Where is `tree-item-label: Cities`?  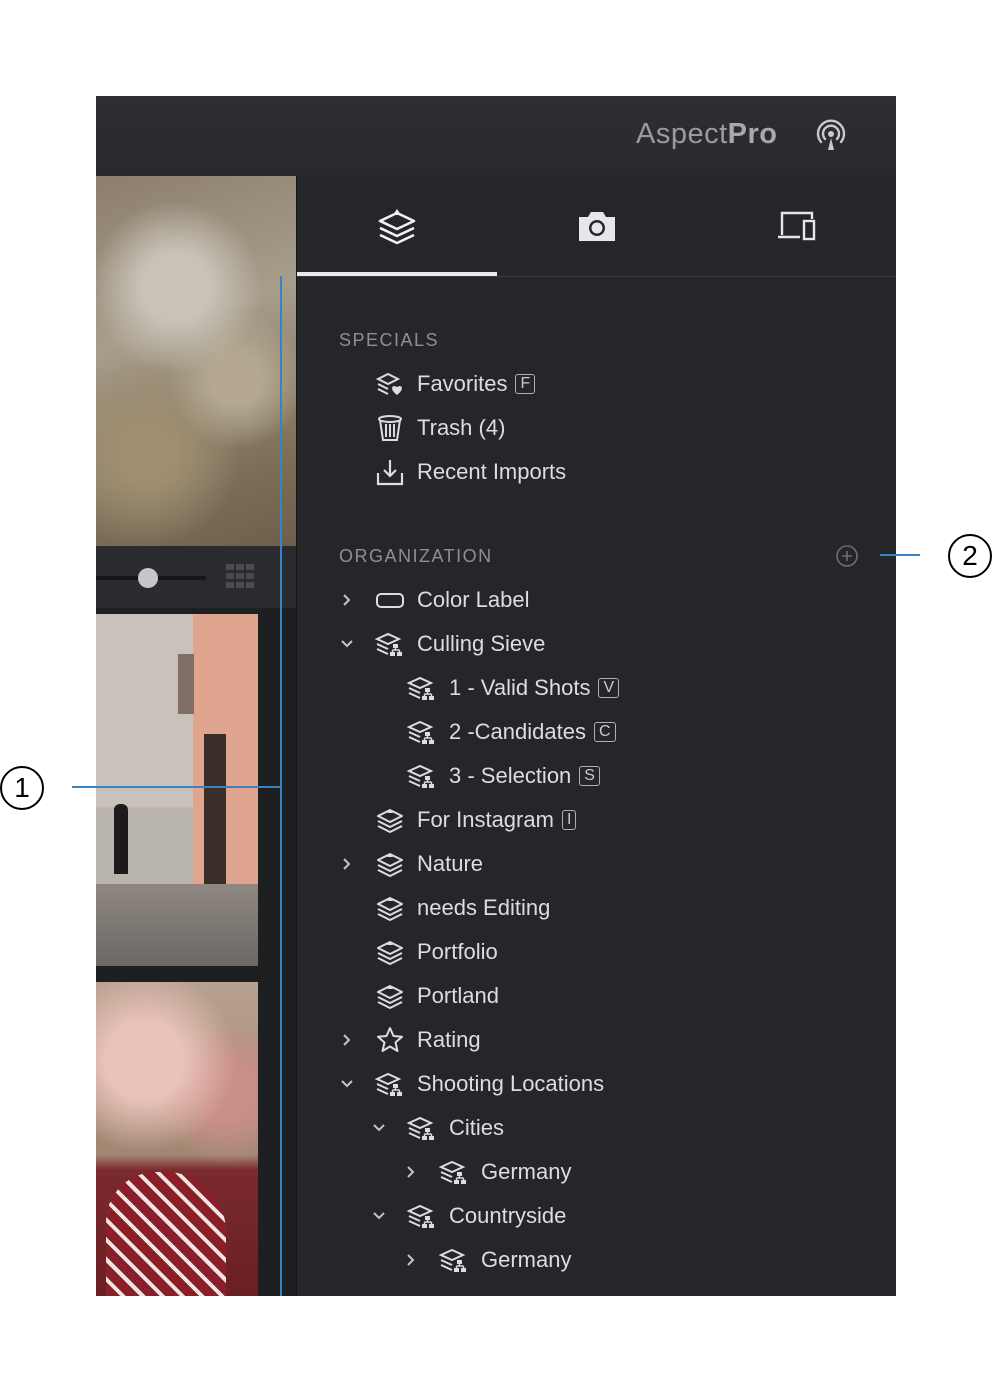 tree-item-label: Cities is located at coordinates (477, 1127).